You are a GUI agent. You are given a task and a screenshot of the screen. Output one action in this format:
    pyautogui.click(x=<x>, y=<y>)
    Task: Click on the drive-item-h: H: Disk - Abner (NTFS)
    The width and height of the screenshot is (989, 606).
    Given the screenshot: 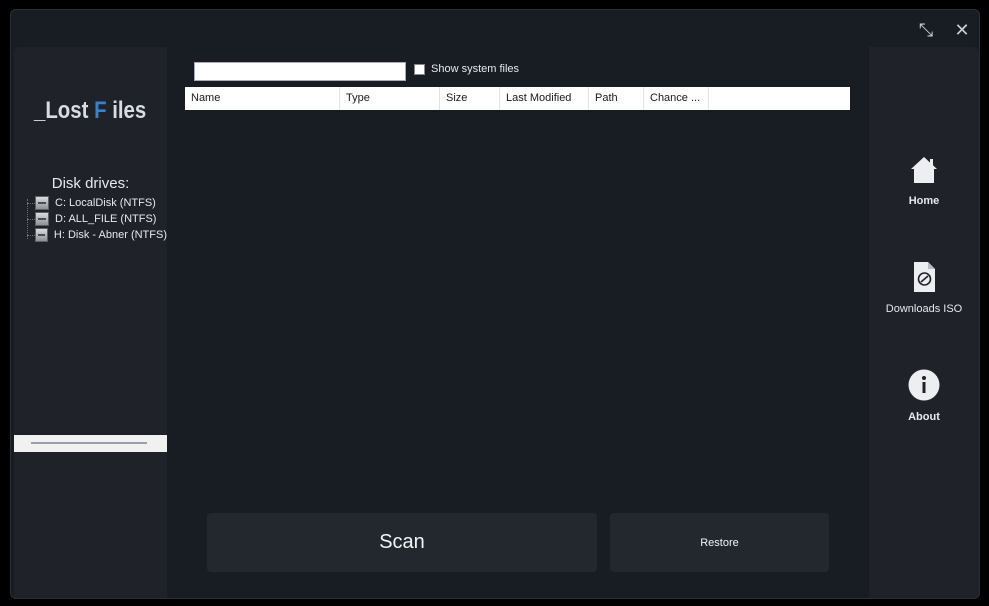 What is the action you would take?
    pyautogui.click(x=97, y=235)
    